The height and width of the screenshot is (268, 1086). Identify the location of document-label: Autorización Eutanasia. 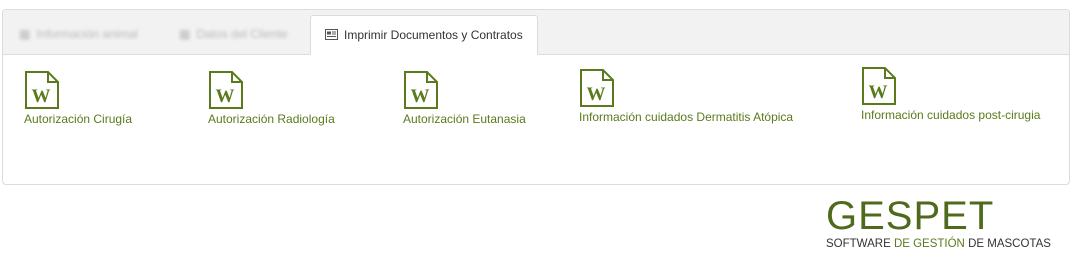
(464, 119).